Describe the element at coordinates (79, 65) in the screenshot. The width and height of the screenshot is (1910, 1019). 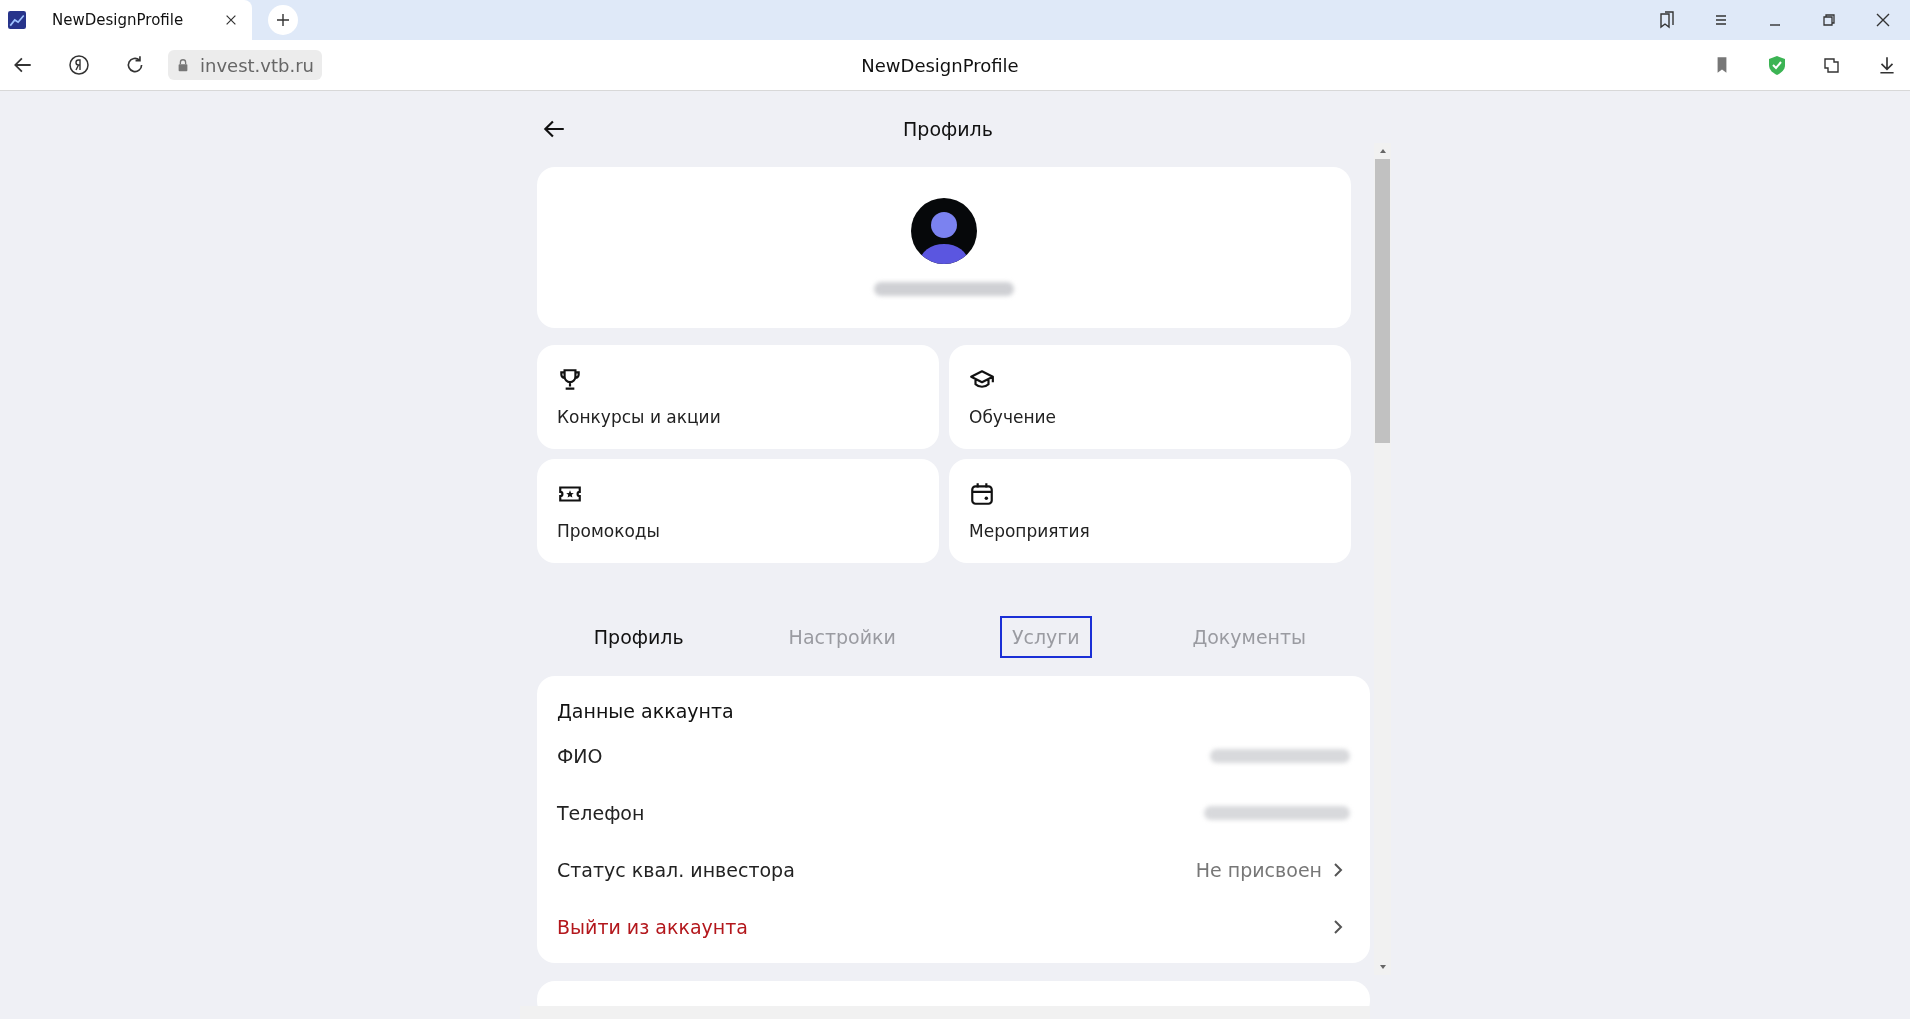
I see `yandex-icon` at that location.